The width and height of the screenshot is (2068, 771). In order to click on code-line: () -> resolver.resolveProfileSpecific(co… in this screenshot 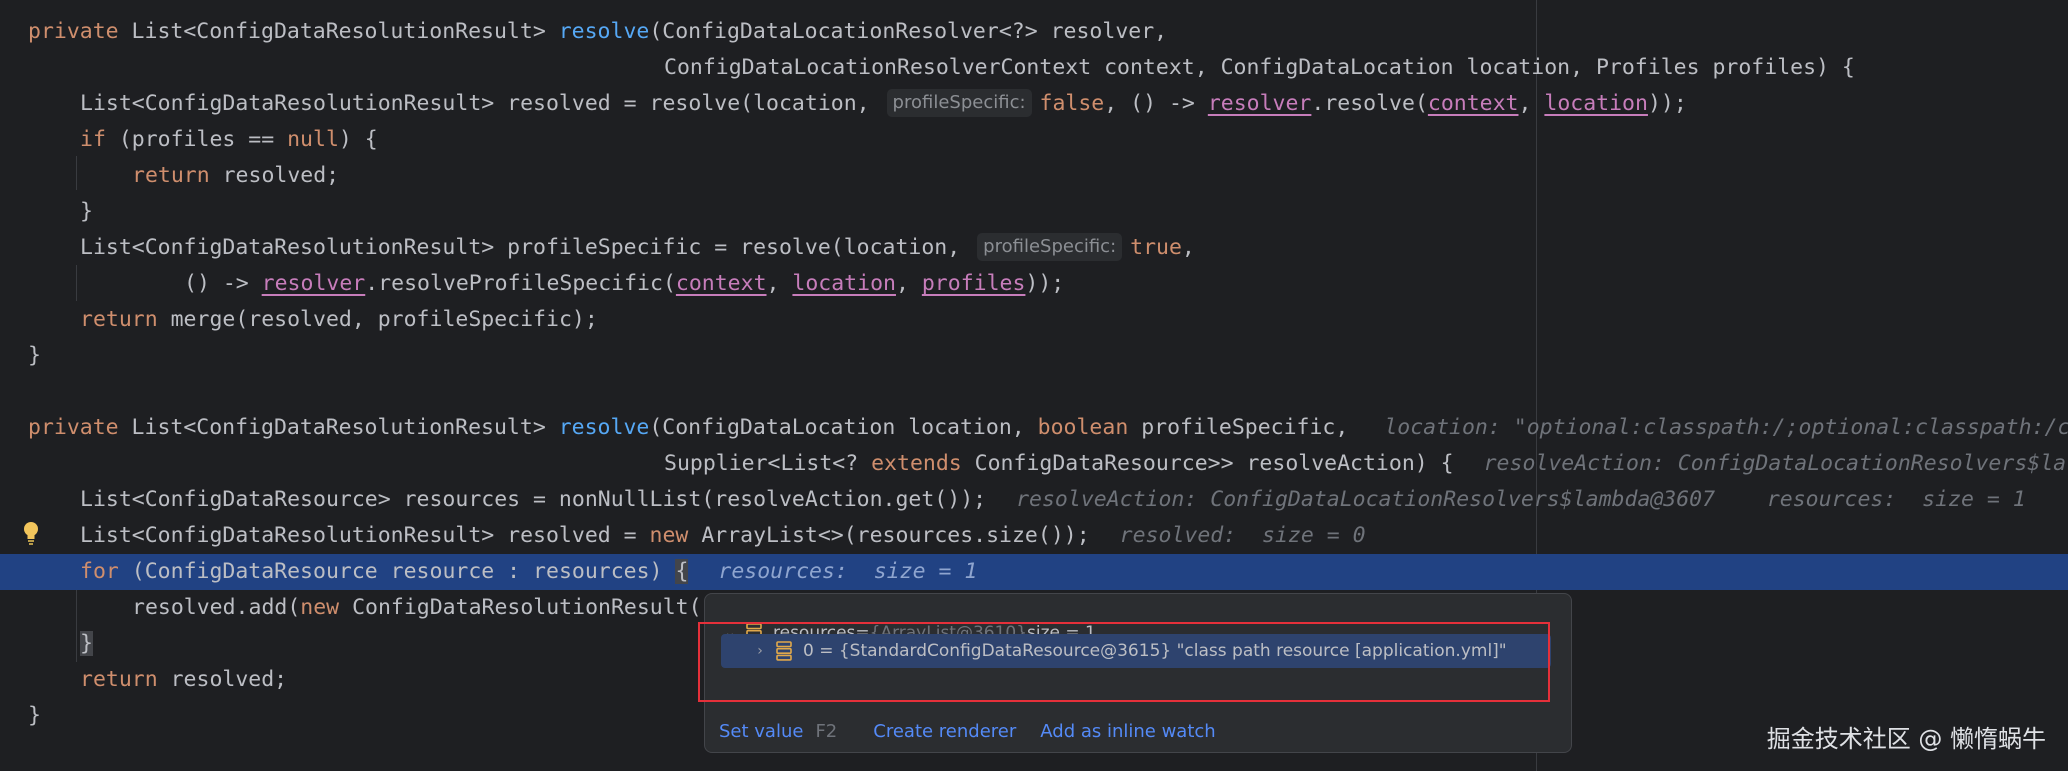, I will do `click(624, 284)`.